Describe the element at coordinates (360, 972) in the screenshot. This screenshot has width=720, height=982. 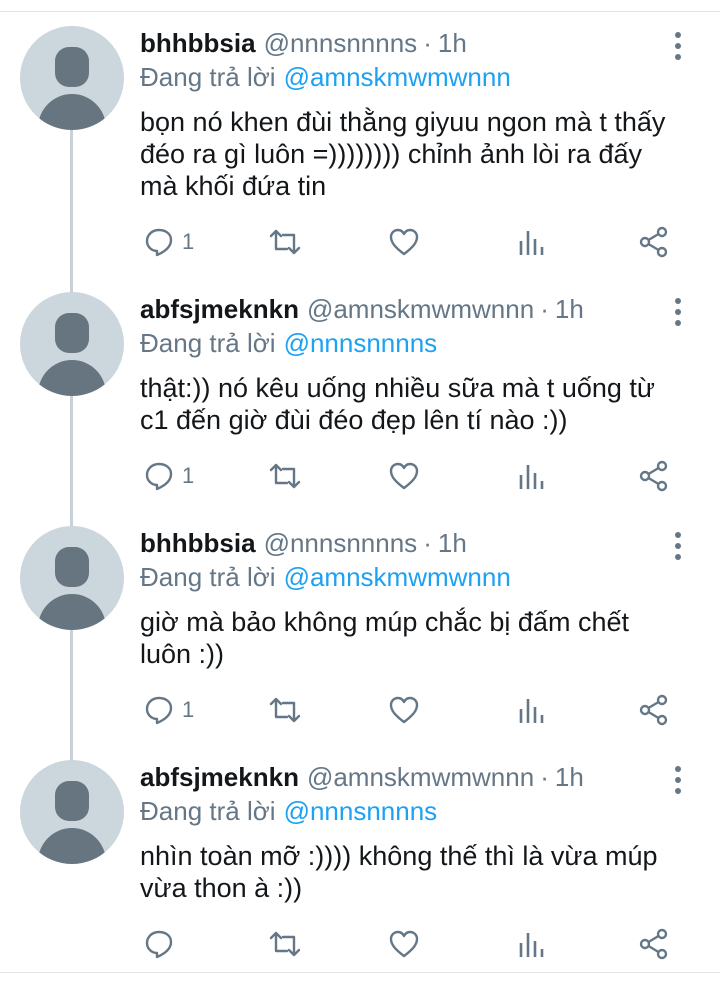
I see `bottom-divider` at that location.